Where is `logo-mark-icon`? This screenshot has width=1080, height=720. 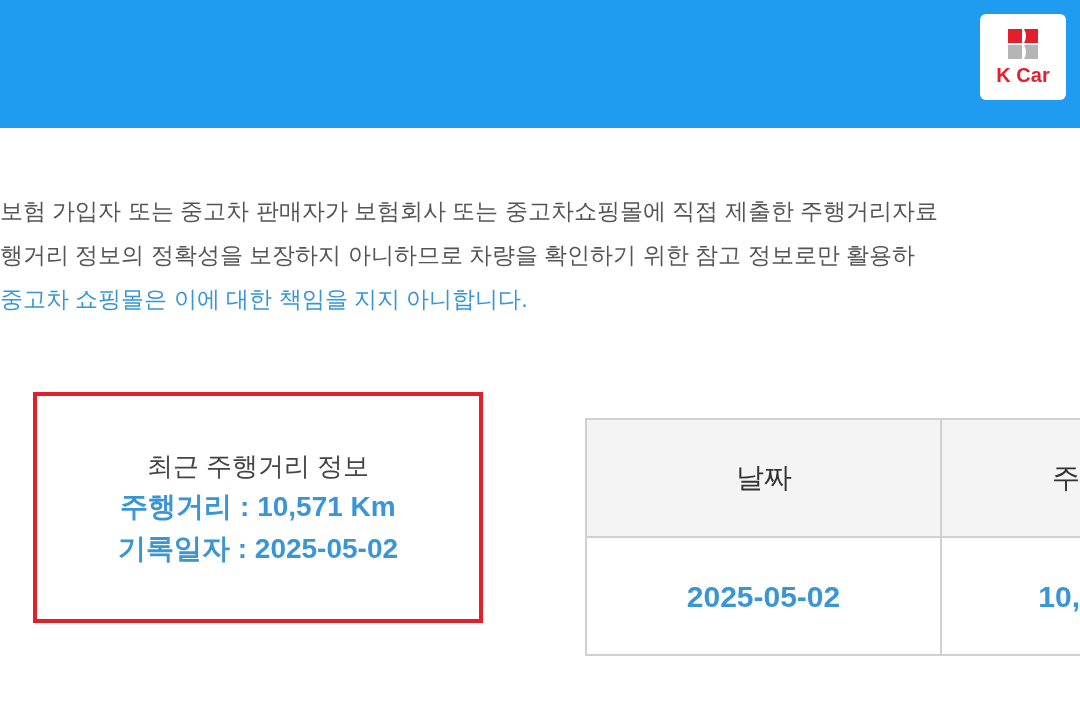
logo-mark-icon is located at coordinates (1023, 44).